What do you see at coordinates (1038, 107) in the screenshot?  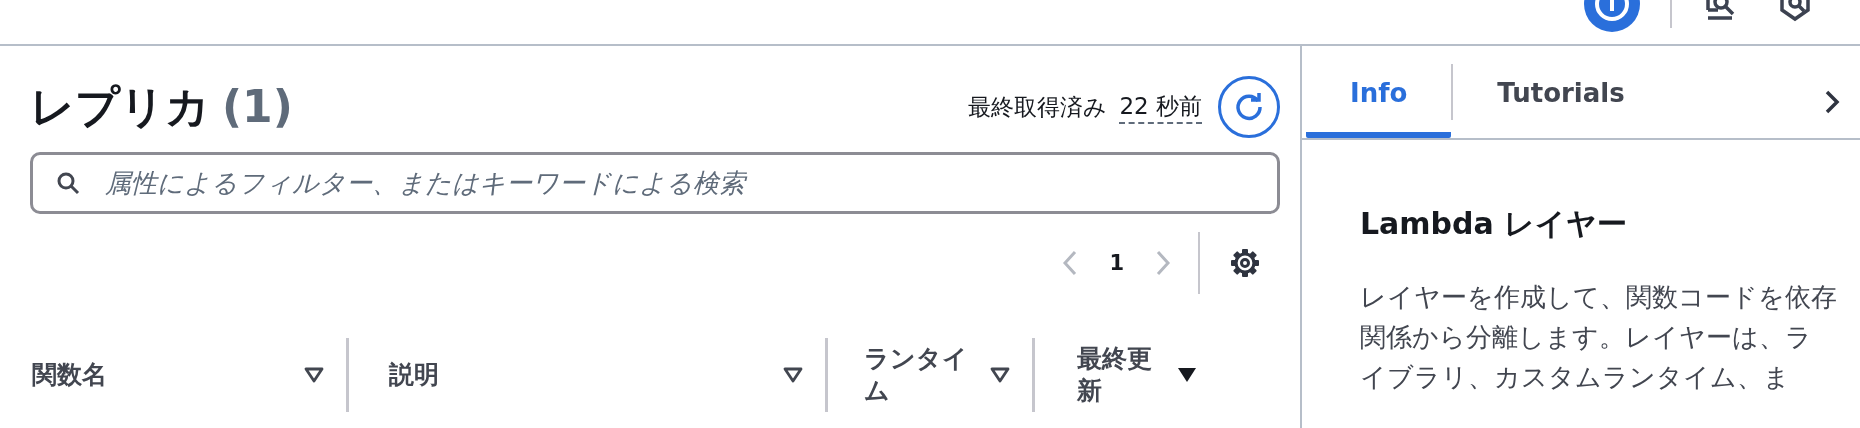 I see `last-fetched-label: 最終取得済み` at bounding box center [1038, 107].